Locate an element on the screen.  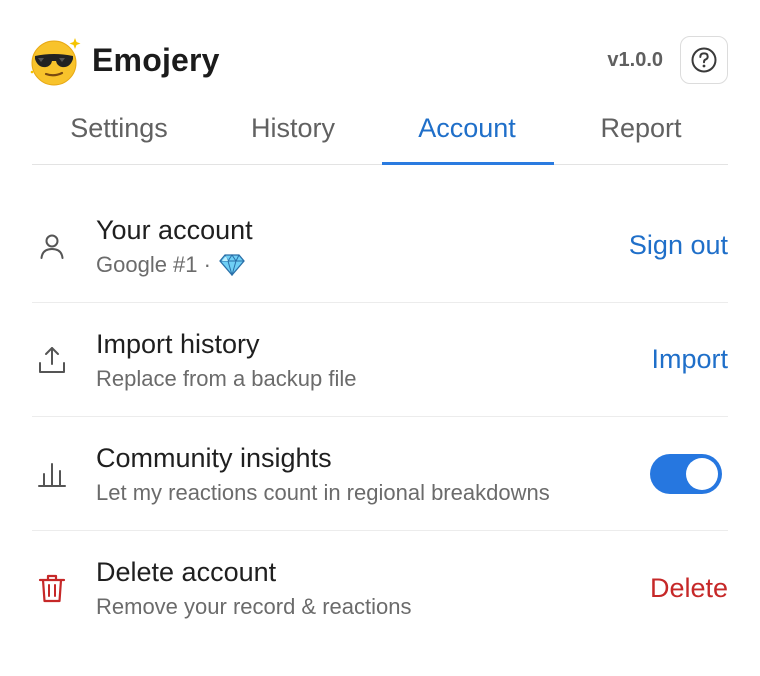
trash-icon is located at coordinates (52, 588).